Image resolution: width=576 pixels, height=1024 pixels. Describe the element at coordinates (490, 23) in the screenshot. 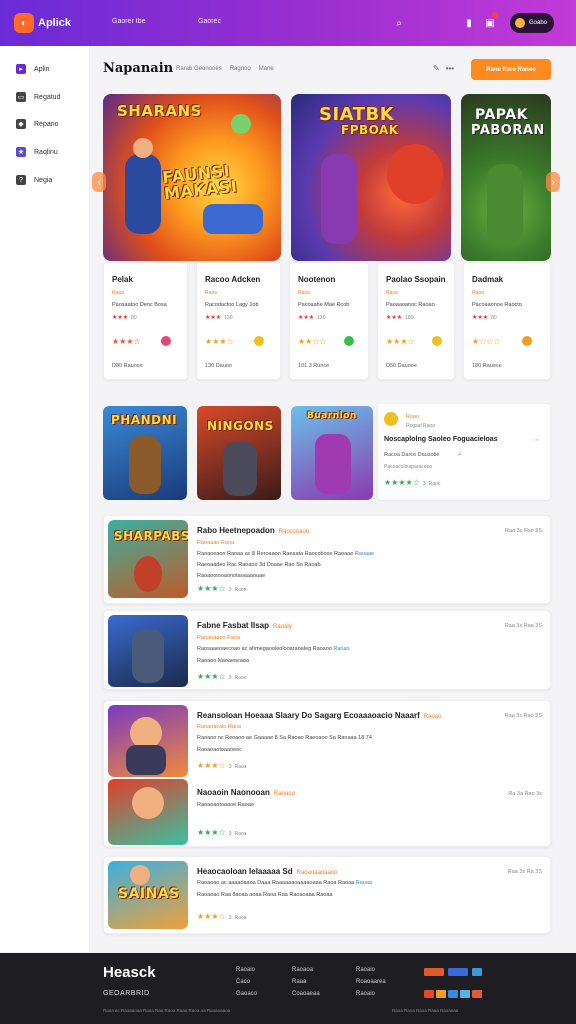

I see `bell-icon: ▣` at that location.